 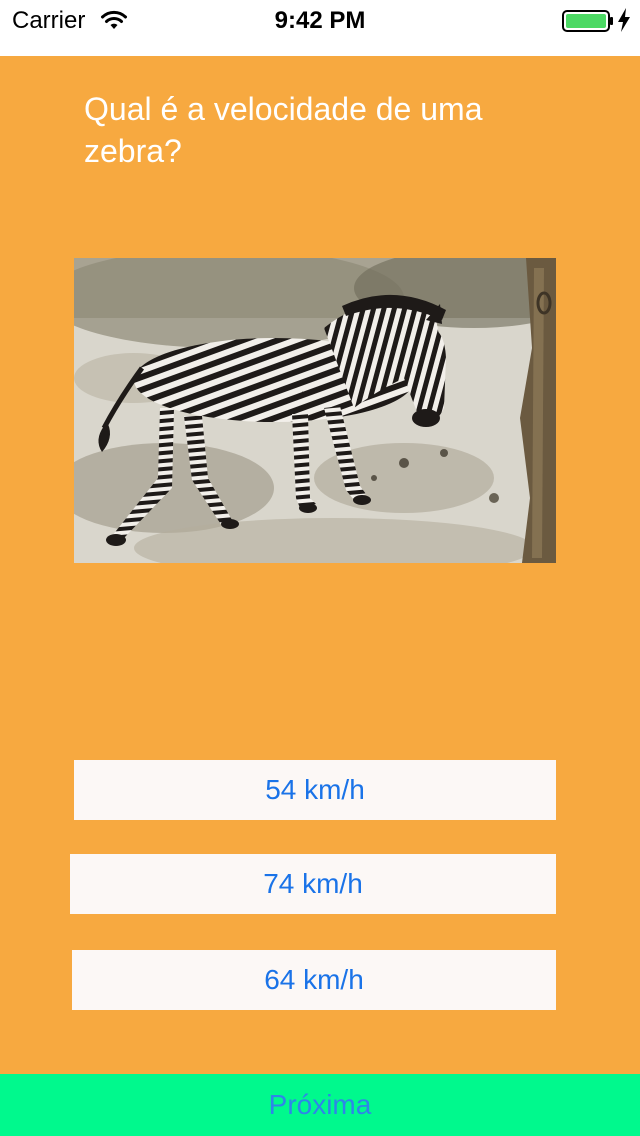 What do you see at coordinates (283, 130) in the screenshot?
I see `question-text: Qual é a velocidade de uma zebra?` at bounding box center [283, 130].